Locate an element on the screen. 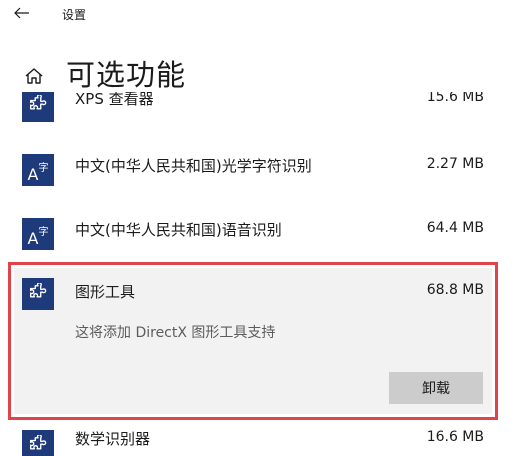  feature-size: 2.27 MB is located at coordinates (455, 164).